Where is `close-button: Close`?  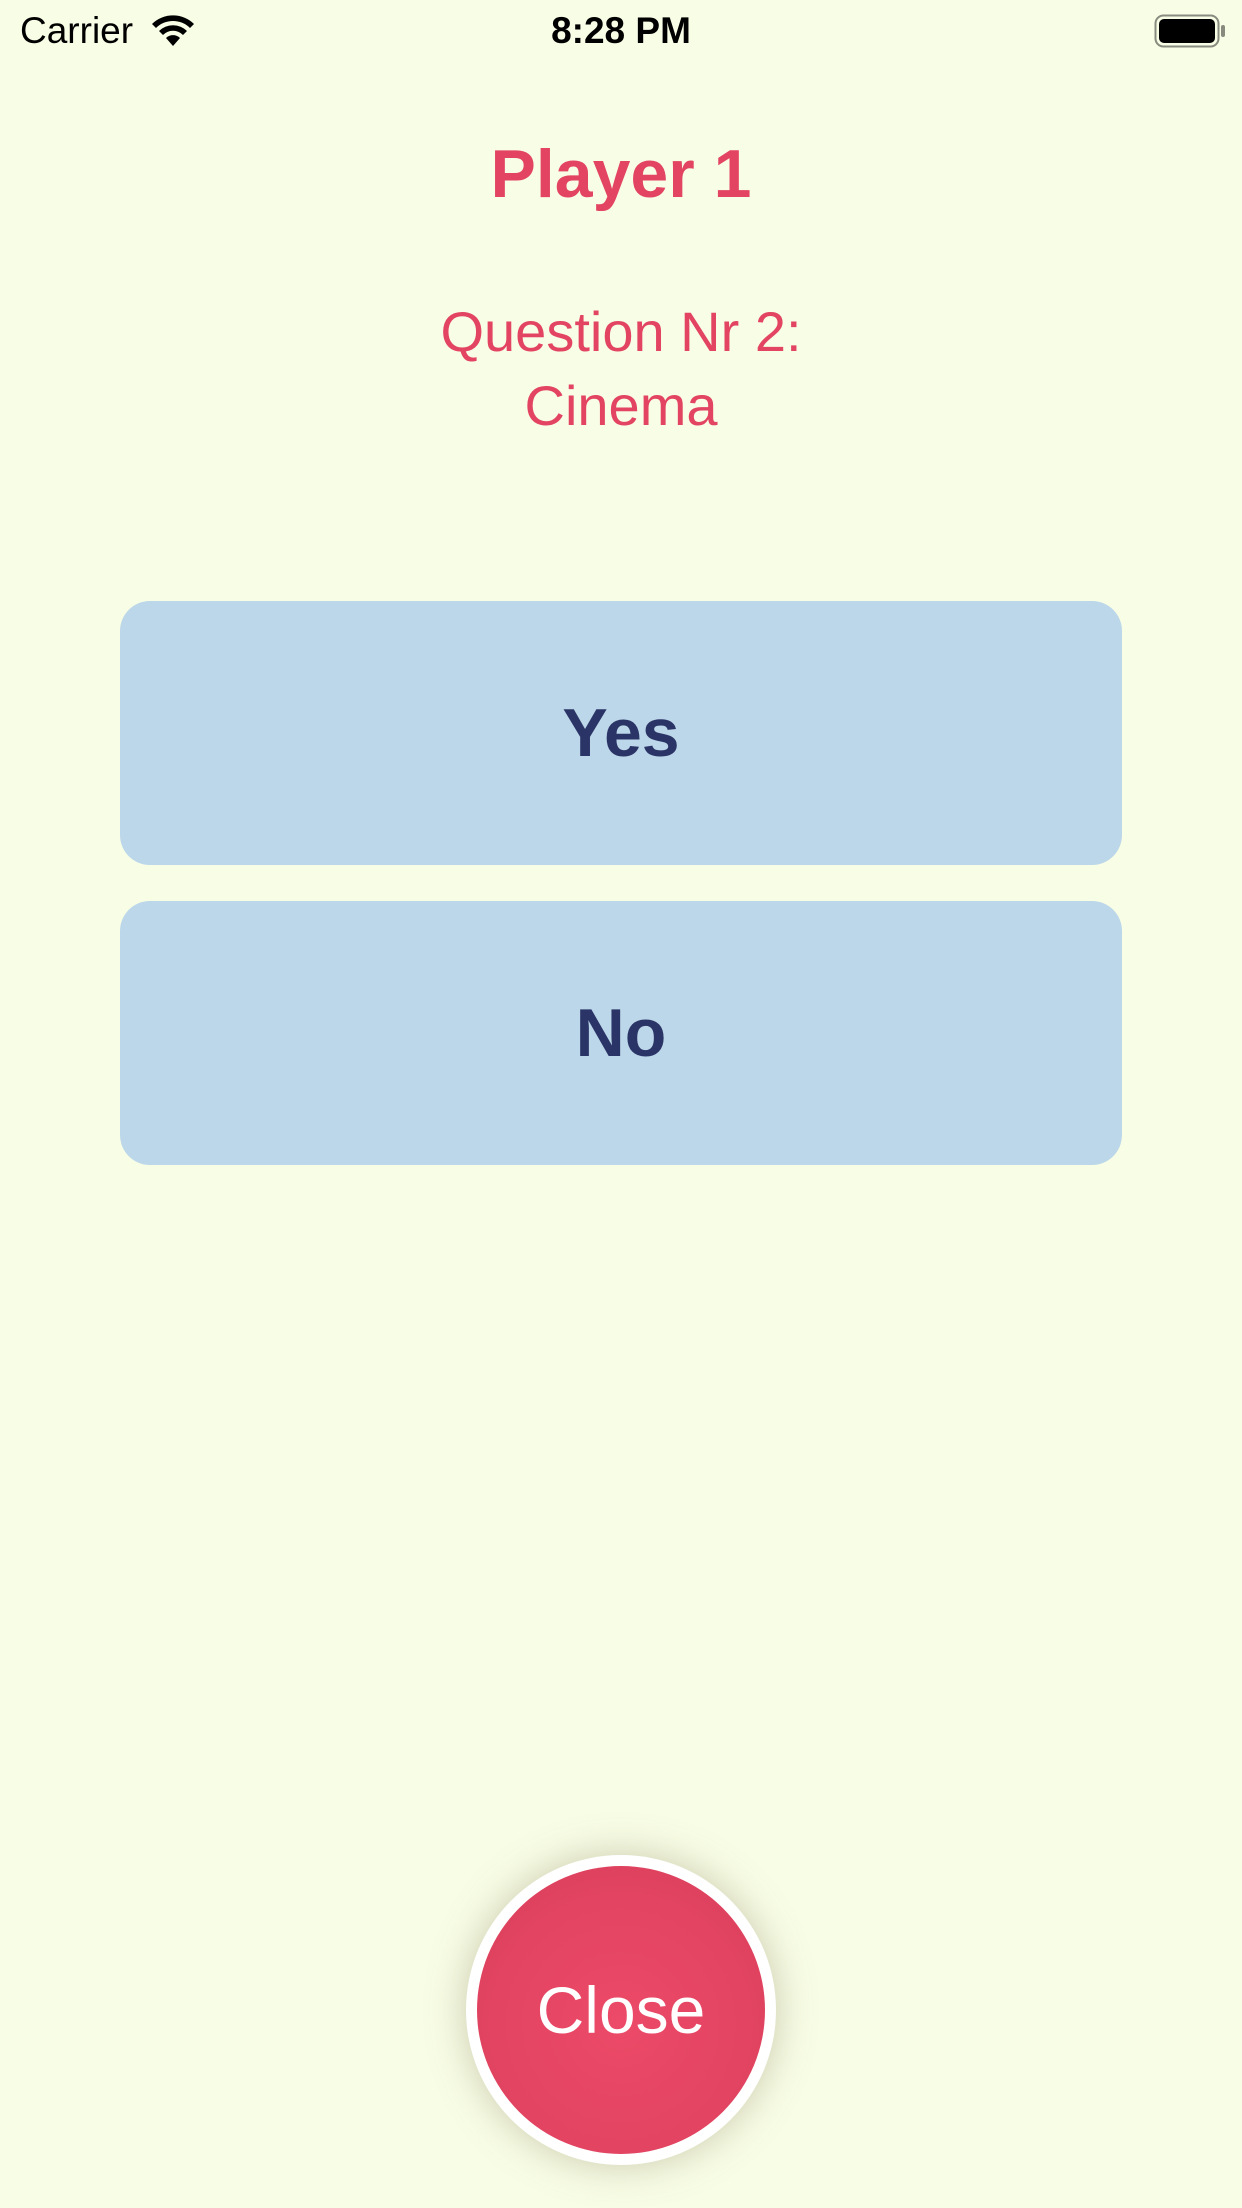
close-button: Close is located at coordinates (621, 2010).